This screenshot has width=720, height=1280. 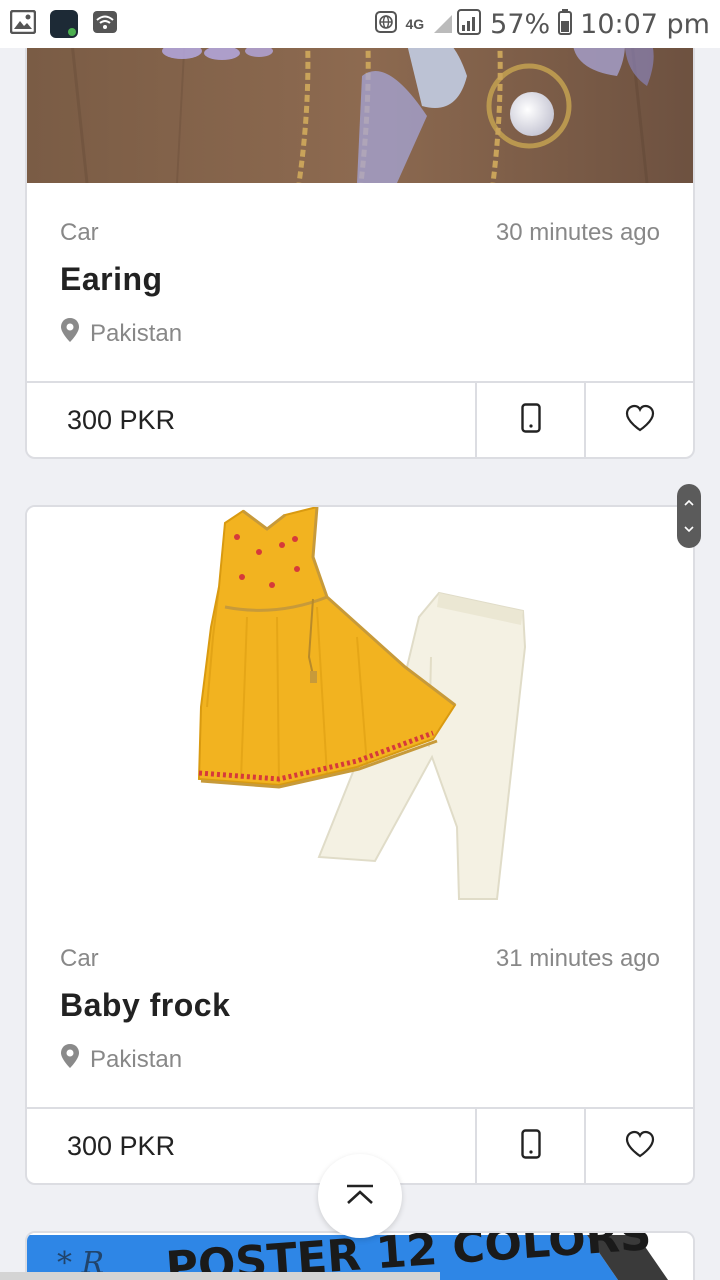 What do you see at coordinates (645, 24) in the screenshot?
I see `clock: 10:07 pm` at bounding box center [645, 24].